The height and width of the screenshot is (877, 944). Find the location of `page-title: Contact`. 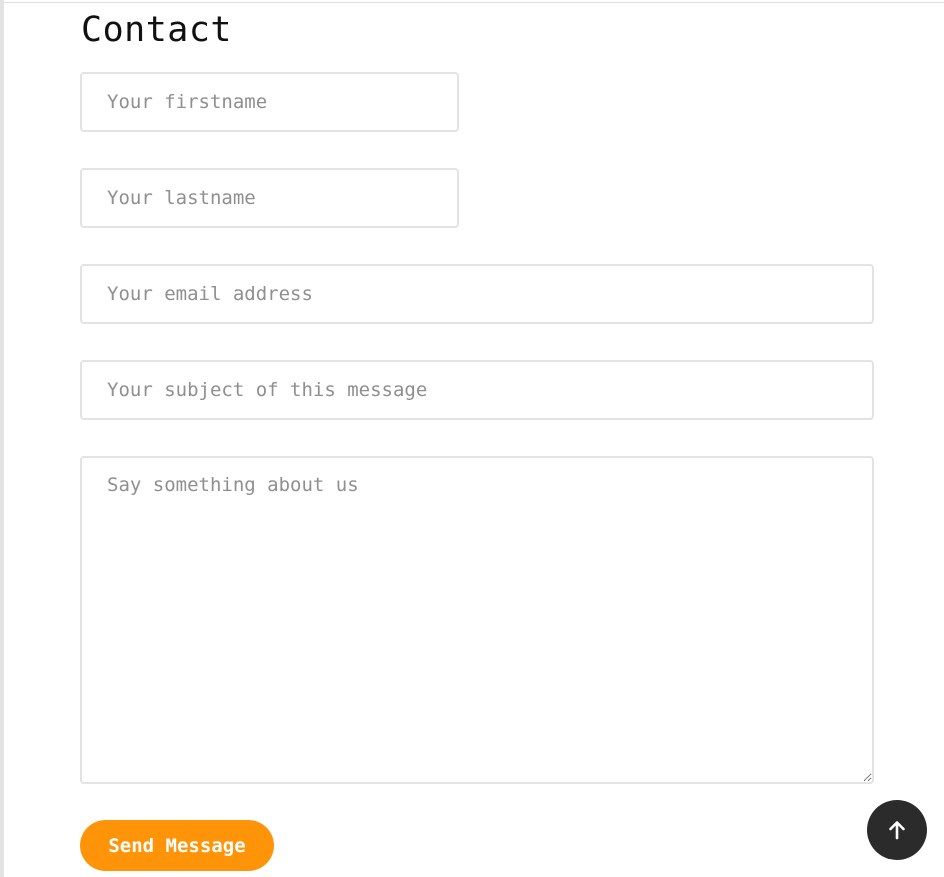

page-title: Contact is located at coordinates (157, 30).